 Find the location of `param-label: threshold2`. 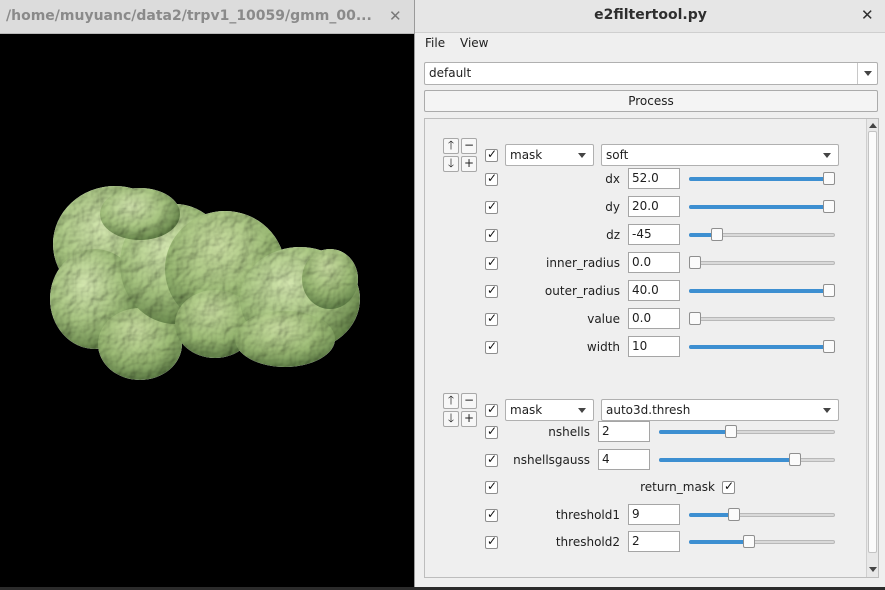

param-label: threshold2 is located at coordinates (587, 542).